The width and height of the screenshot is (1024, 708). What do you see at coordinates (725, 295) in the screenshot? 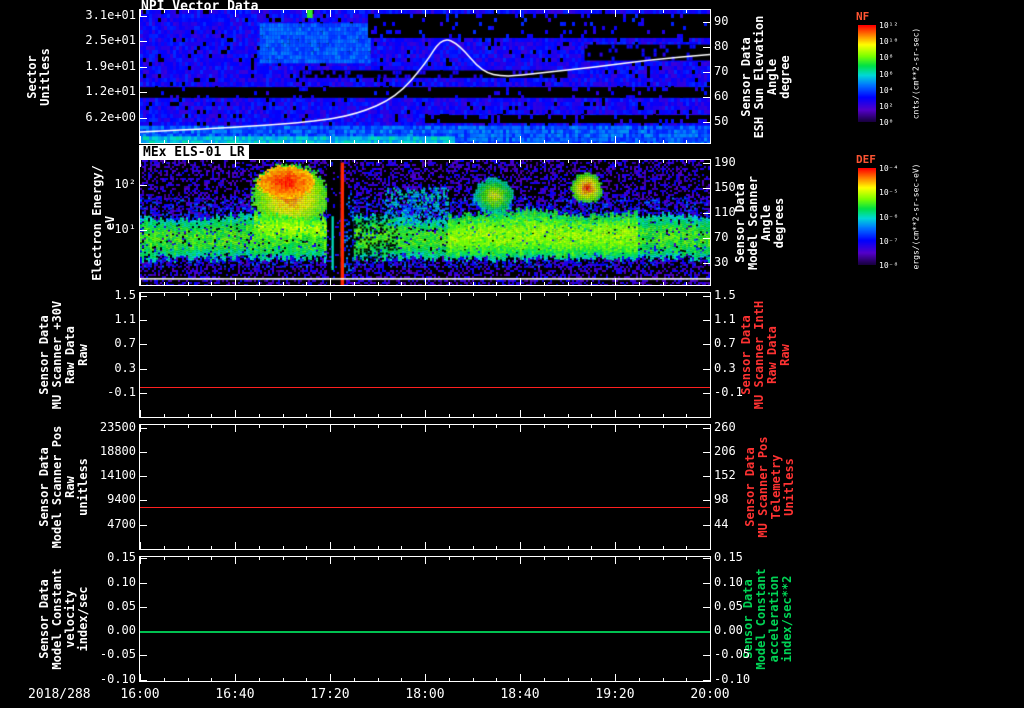
I see `y-tick-label-right: 1.5` at bounding box center [725, 295].